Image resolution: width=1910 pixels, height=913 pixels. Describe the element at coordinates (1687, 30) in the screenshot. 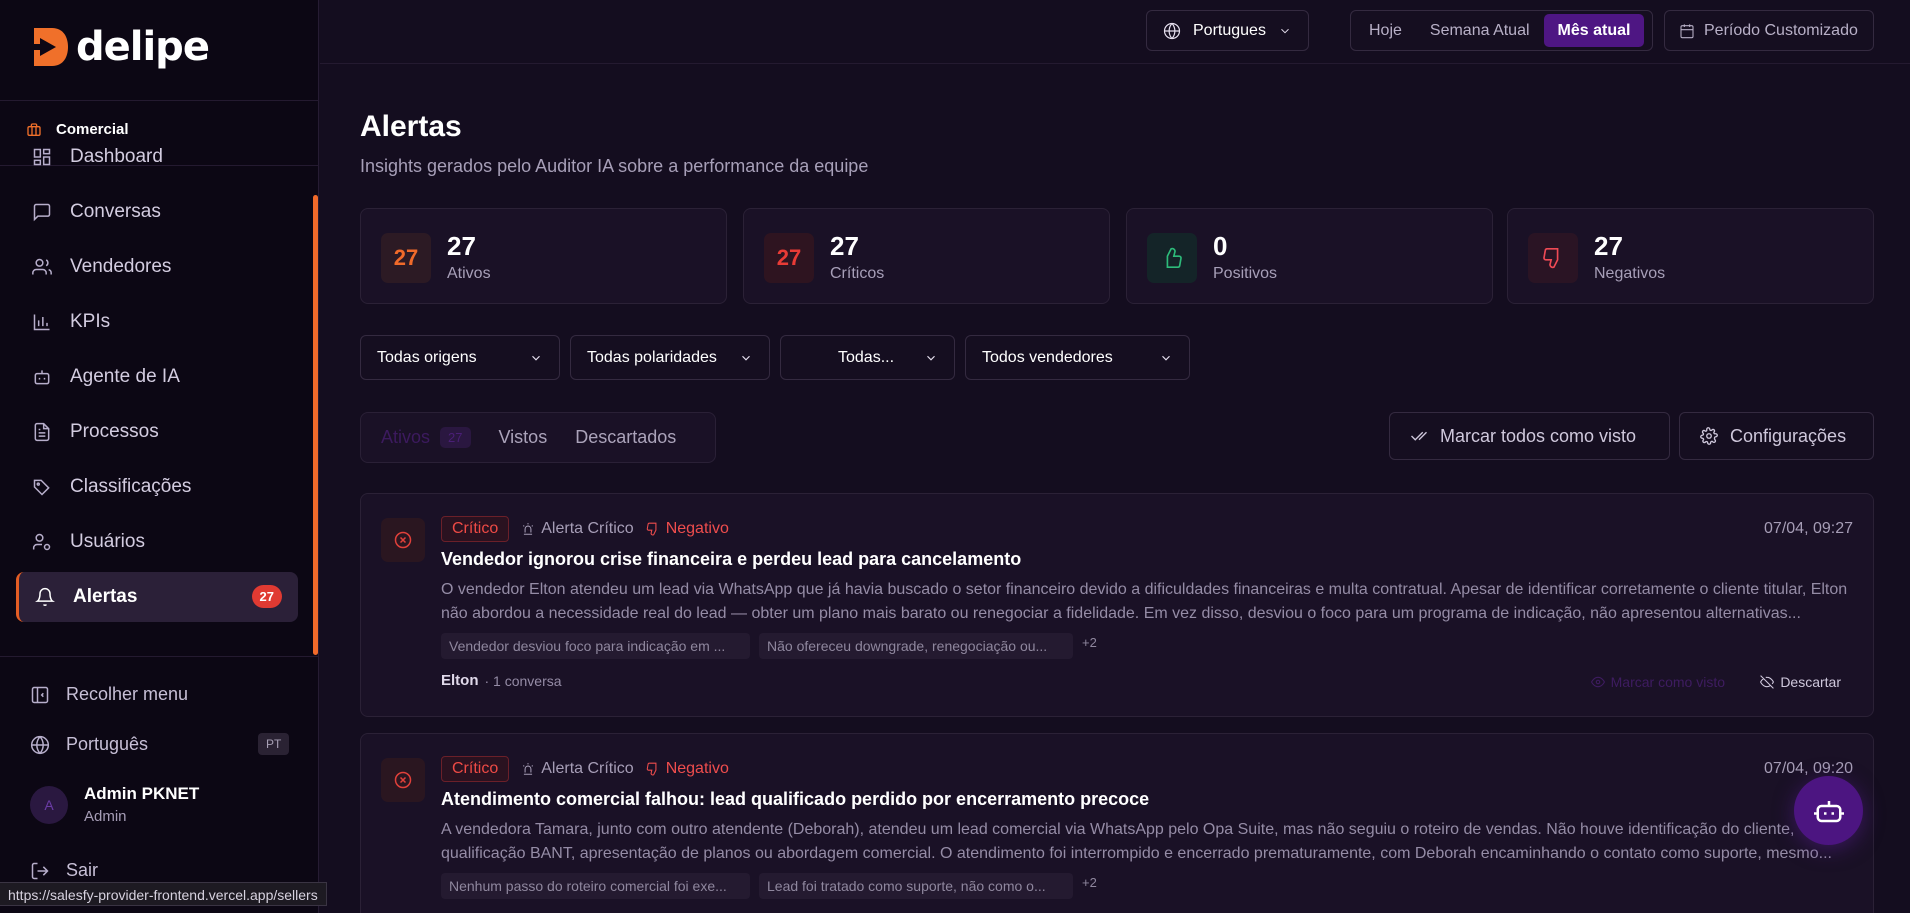

I see `calendar-icon` at that location.